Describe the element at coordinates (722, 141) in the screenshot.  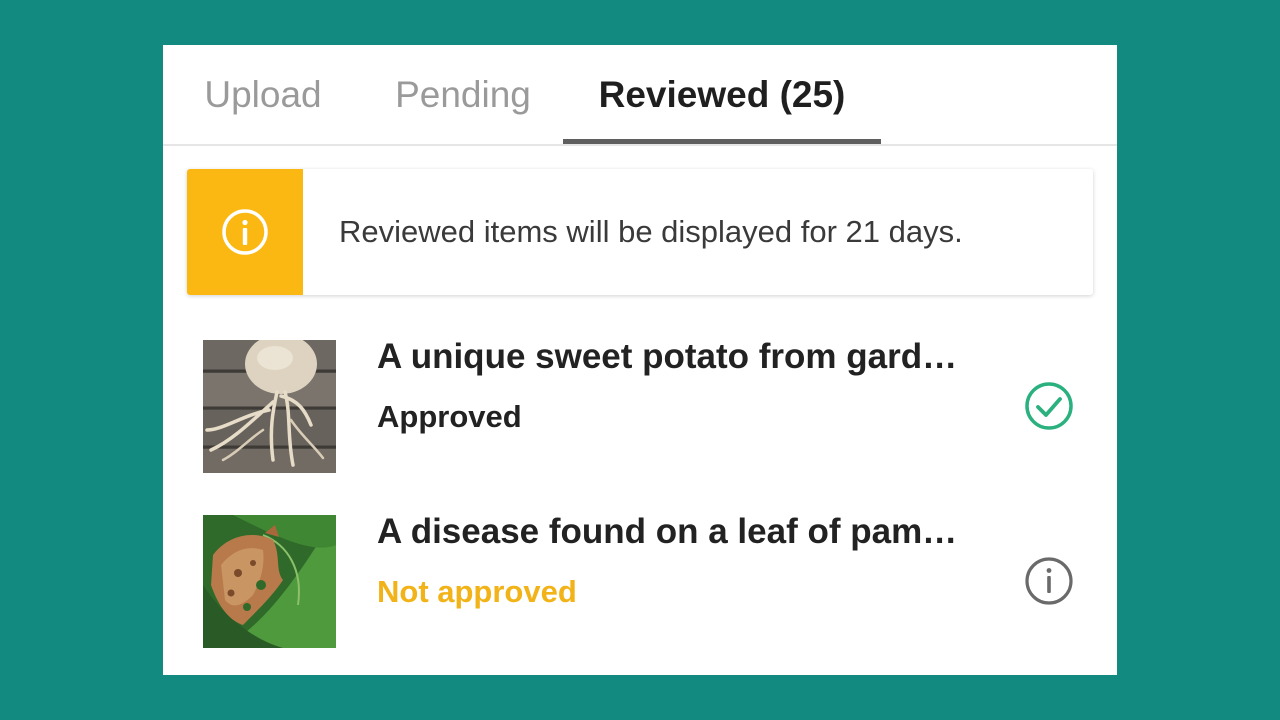
I see `active-tab-indicator` at that location.